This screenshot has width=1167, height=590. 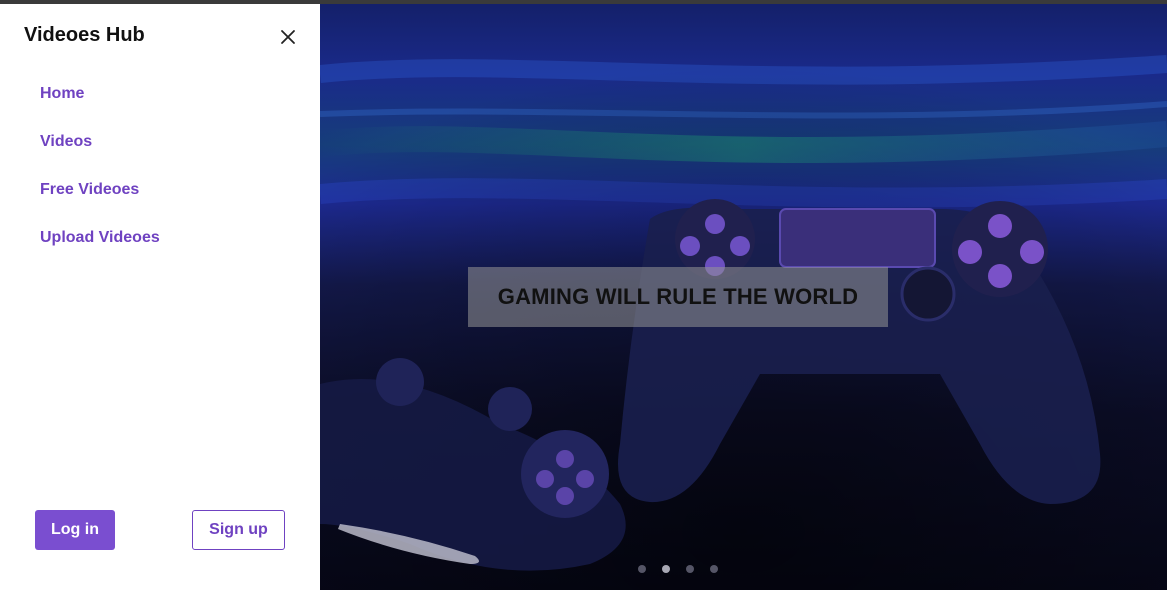 What do you see at coordinates (678, 297) in the screenshot?
I see `slide-caption: GAMING WILL RULE THE WORLD` at bounding box center [678, 297].